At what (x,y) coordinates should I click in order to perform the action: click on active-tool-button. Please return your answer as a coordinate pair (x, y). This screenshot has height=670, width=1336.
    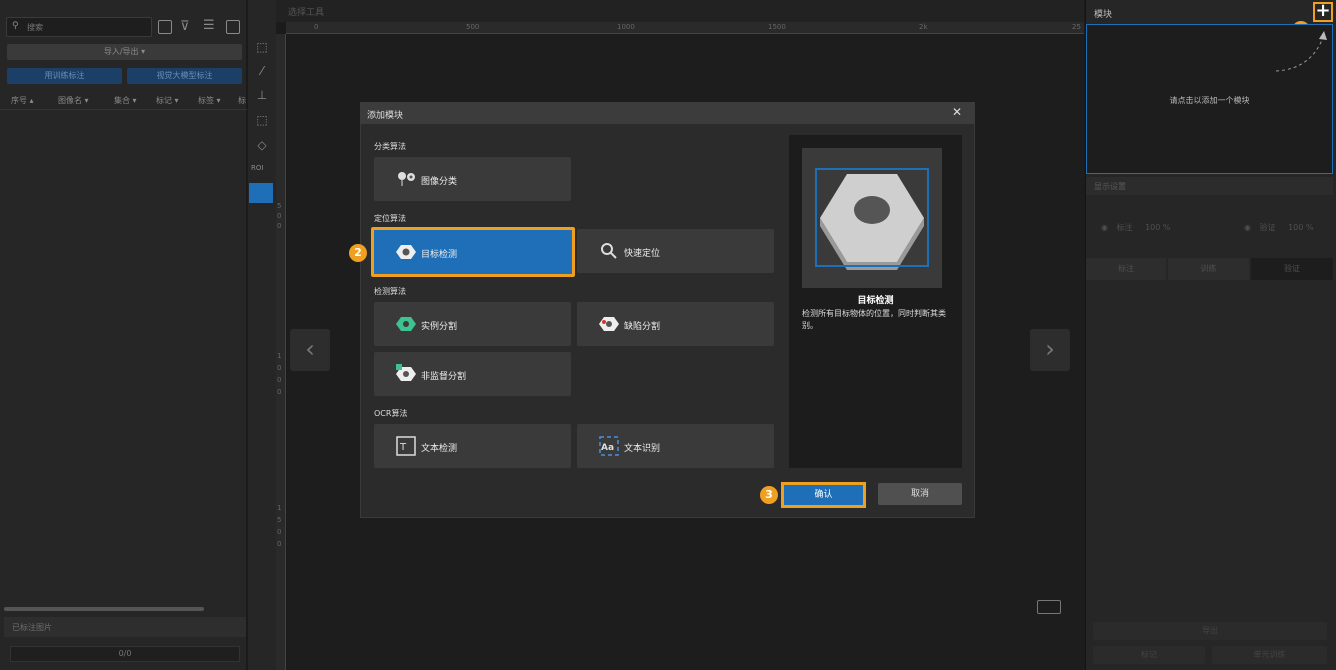
    Looking at the image, I should click on (261, 193).